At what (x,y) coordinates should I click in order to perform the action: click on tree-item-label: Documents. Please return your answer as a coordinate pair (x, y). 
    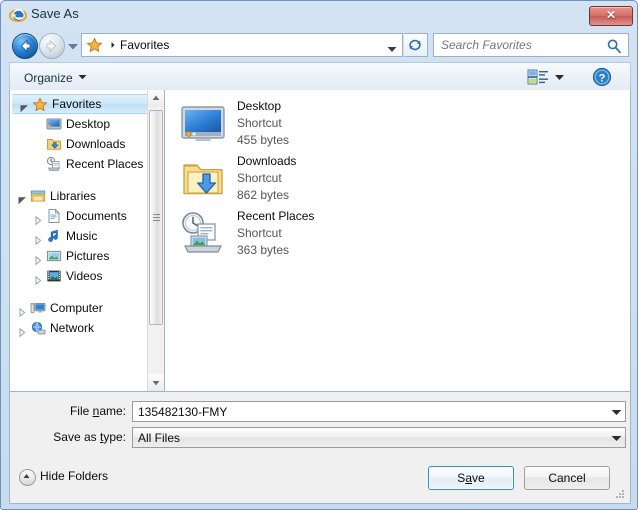
    Looking at the image, I should click on (96, 216).